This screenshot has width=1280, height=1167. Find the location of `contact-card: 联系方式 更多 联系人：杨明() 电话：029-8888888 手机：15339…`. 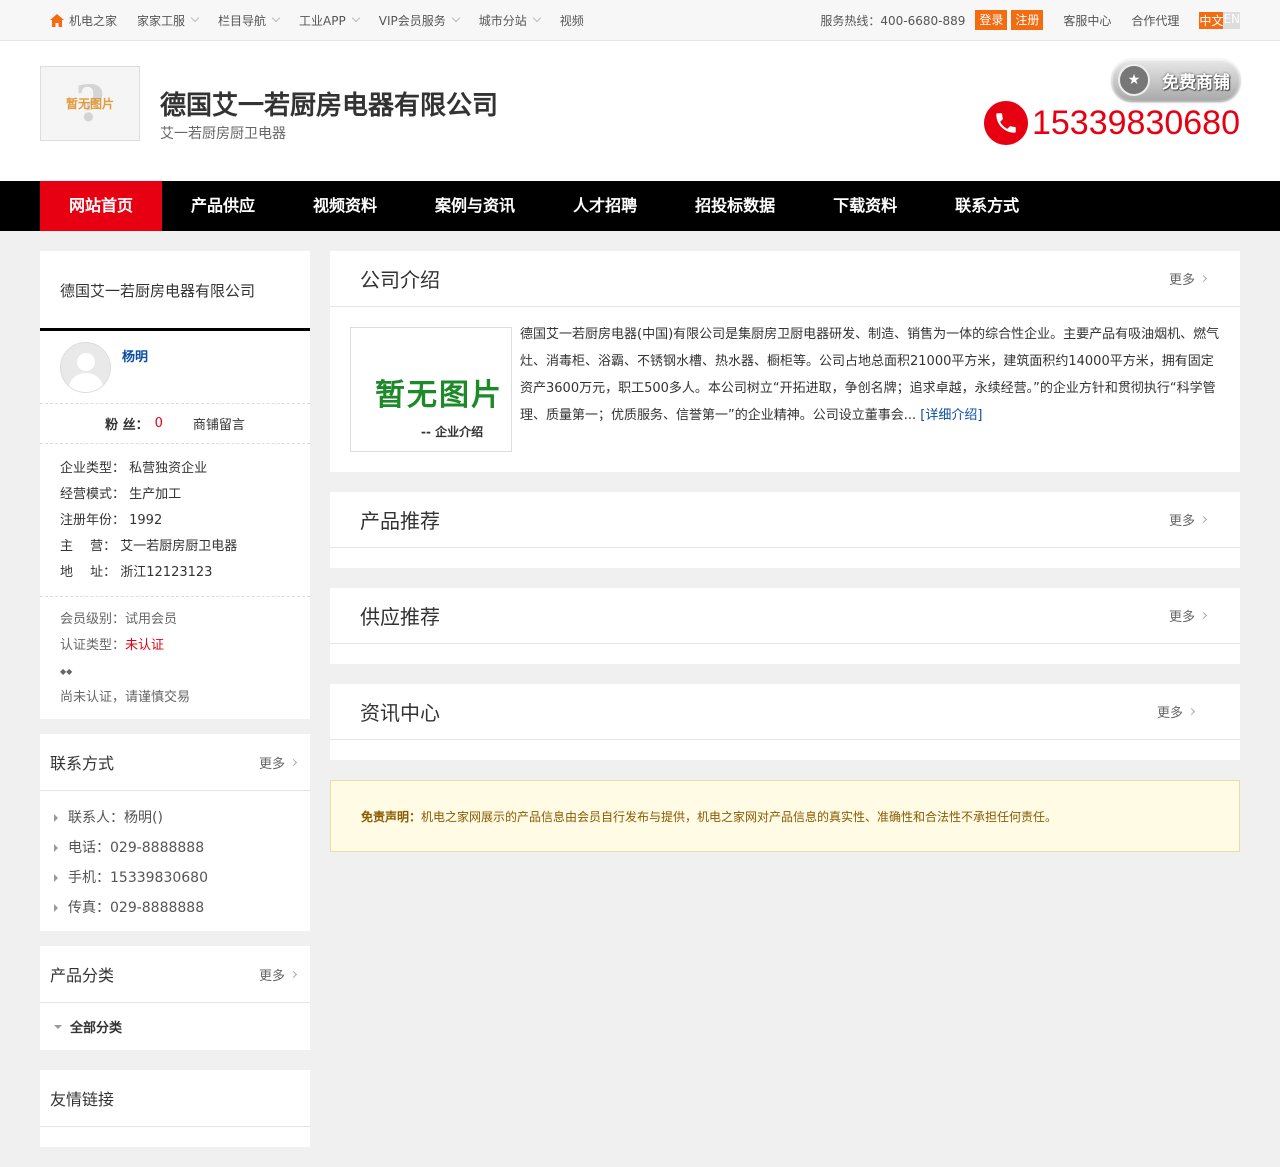

contact-card: 联系方式 更多 联系人：杨明() 电话：029-8888888 手机：15339… is located at coordinates (175, 832).